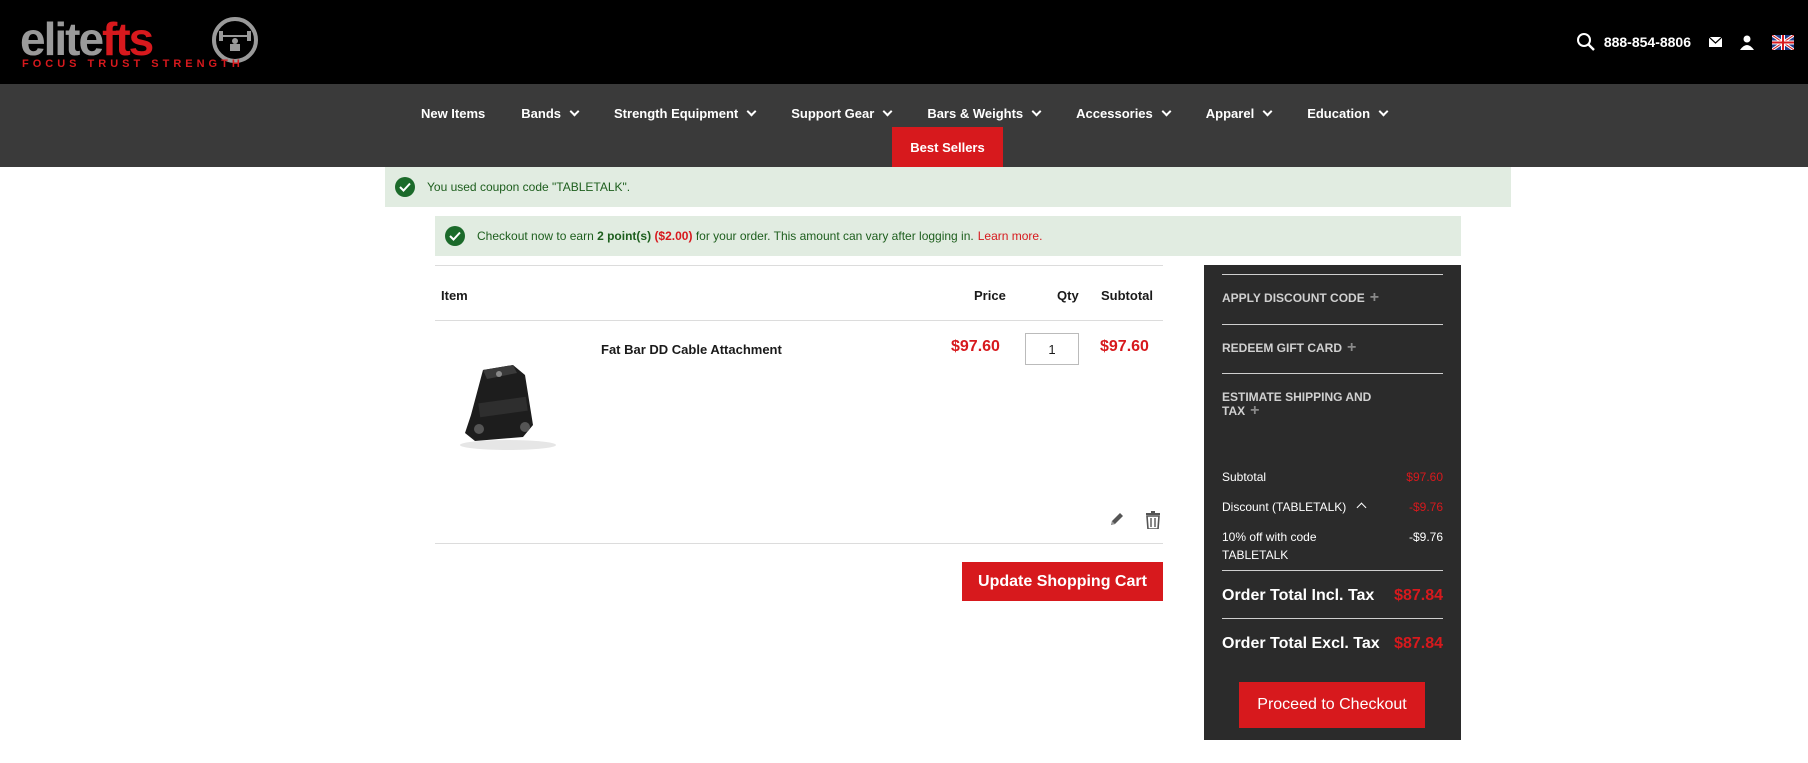 The image size is (1808, 763). What do you see at coordinates (1117, 522) in the screenshot?
I see `edit-pencil-icon` at bounding box center [1117, 522].